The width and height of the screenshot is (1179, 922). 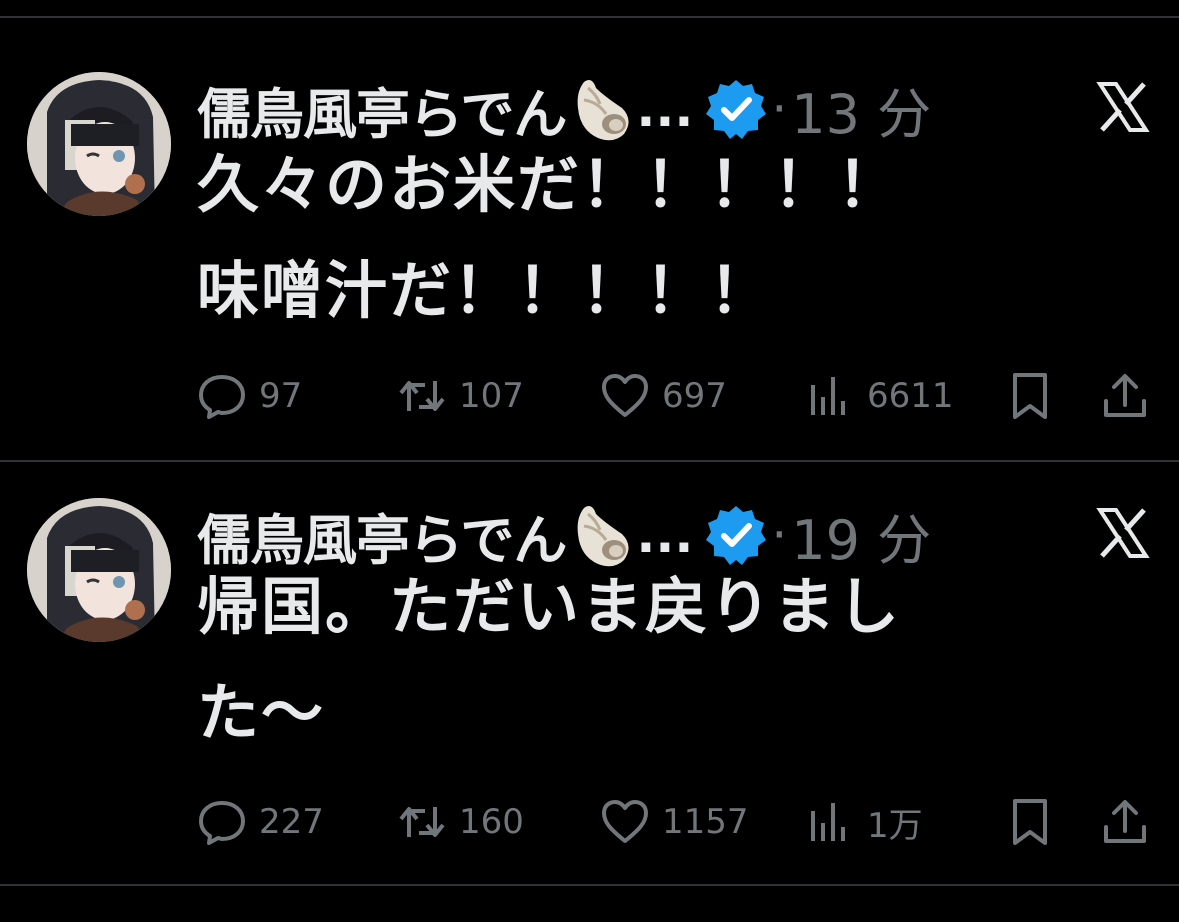 I want to click on repost-count: 107, so click(x=491, y=396).